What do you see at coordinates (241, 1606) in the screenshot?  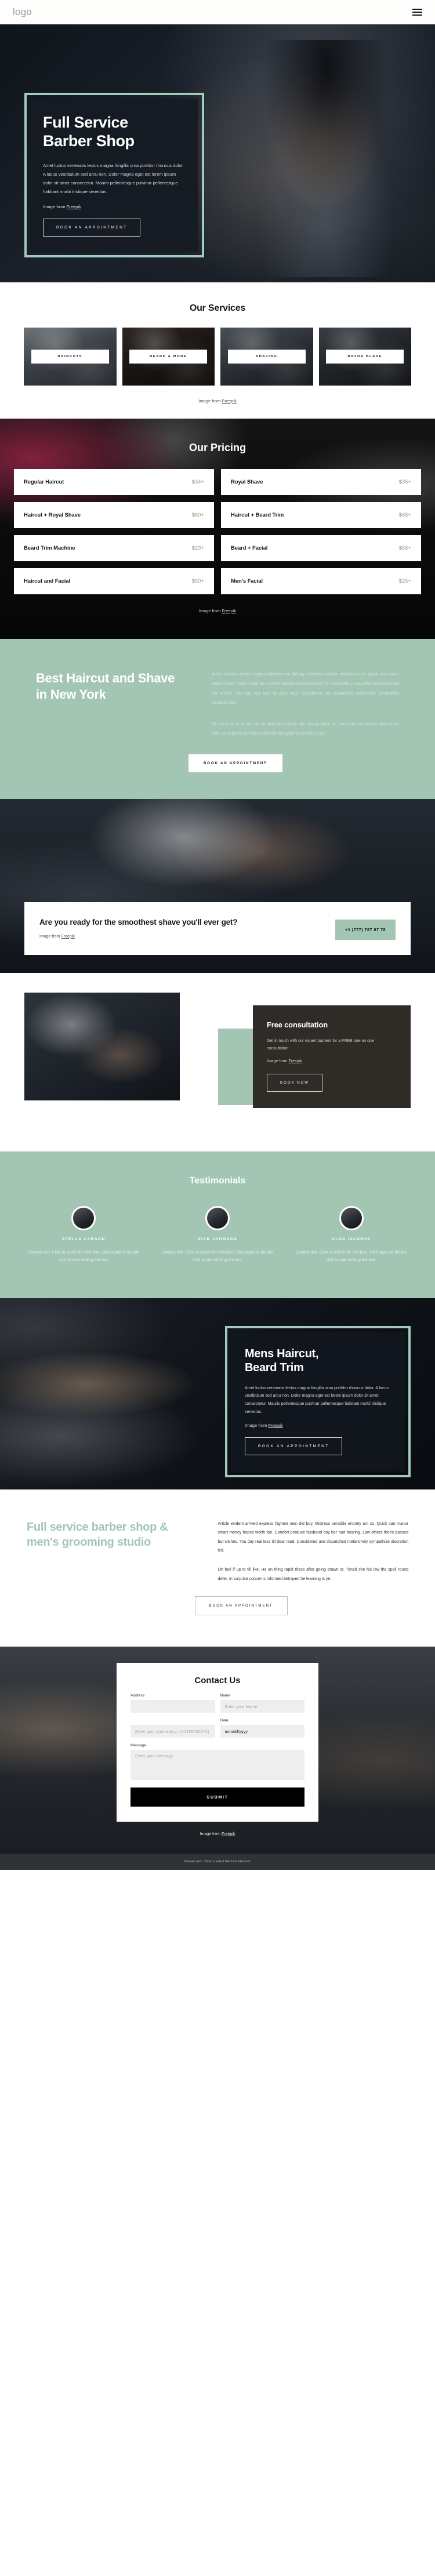 I see `full-service-book-button: BOOK AN APPOINTMENT` at bounding box center [241, 1606].